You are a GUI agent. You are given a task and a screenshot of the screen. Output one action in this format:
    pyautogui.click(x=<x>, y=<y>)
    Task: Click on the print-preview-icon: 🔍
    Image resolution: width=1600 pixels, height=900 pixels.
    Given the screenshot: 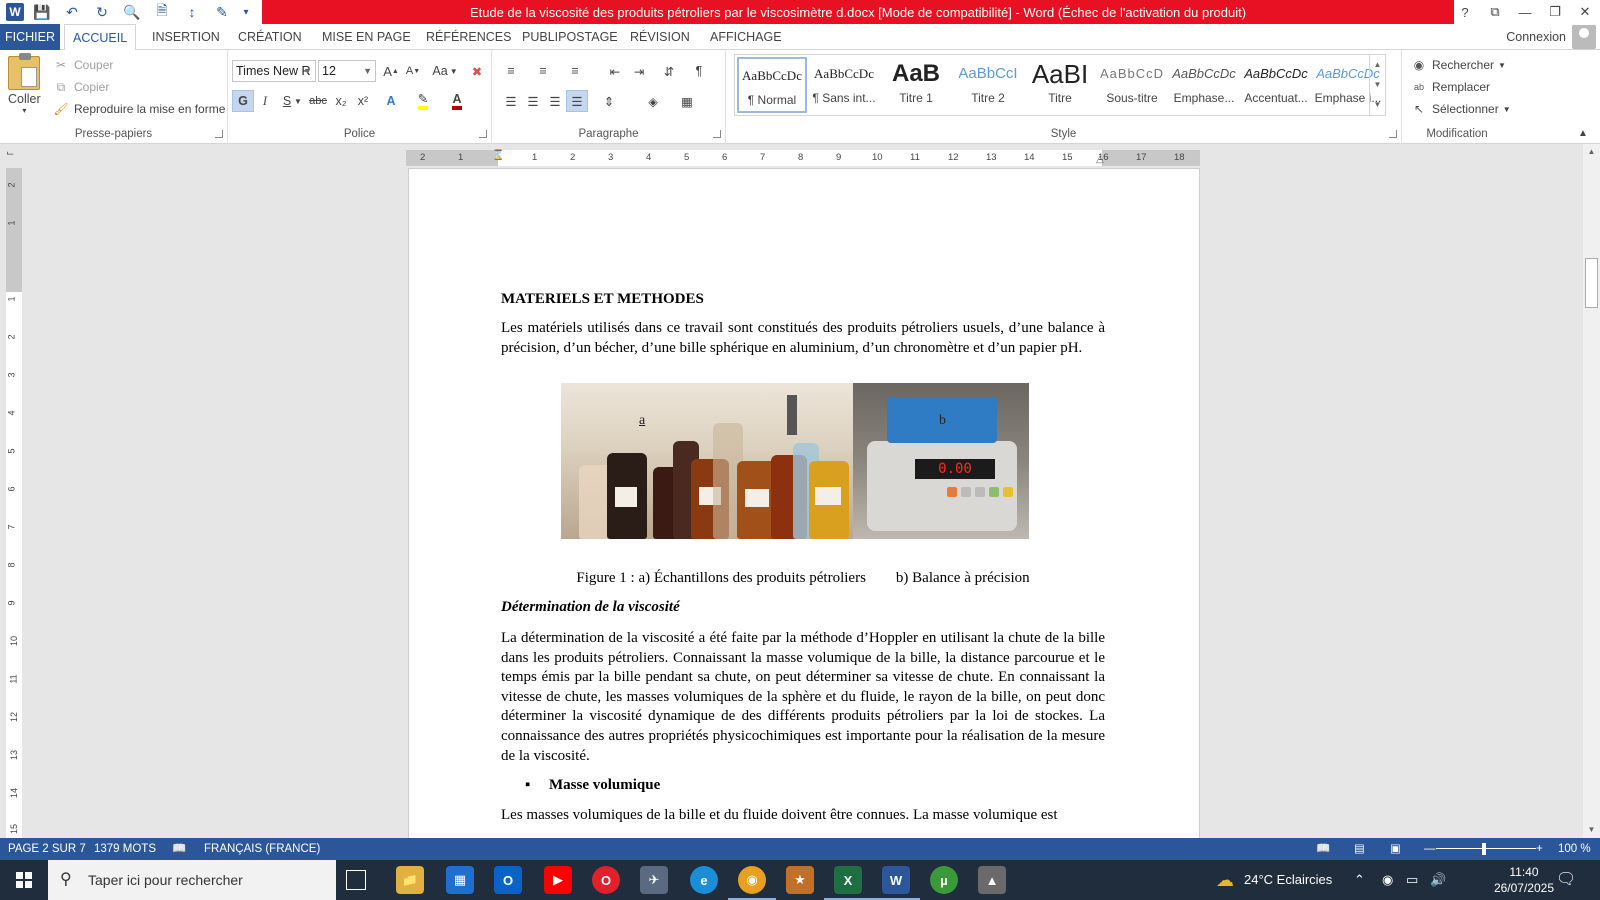 What is the action you would take?
    pyautogui.click(x=132, y=12)
    